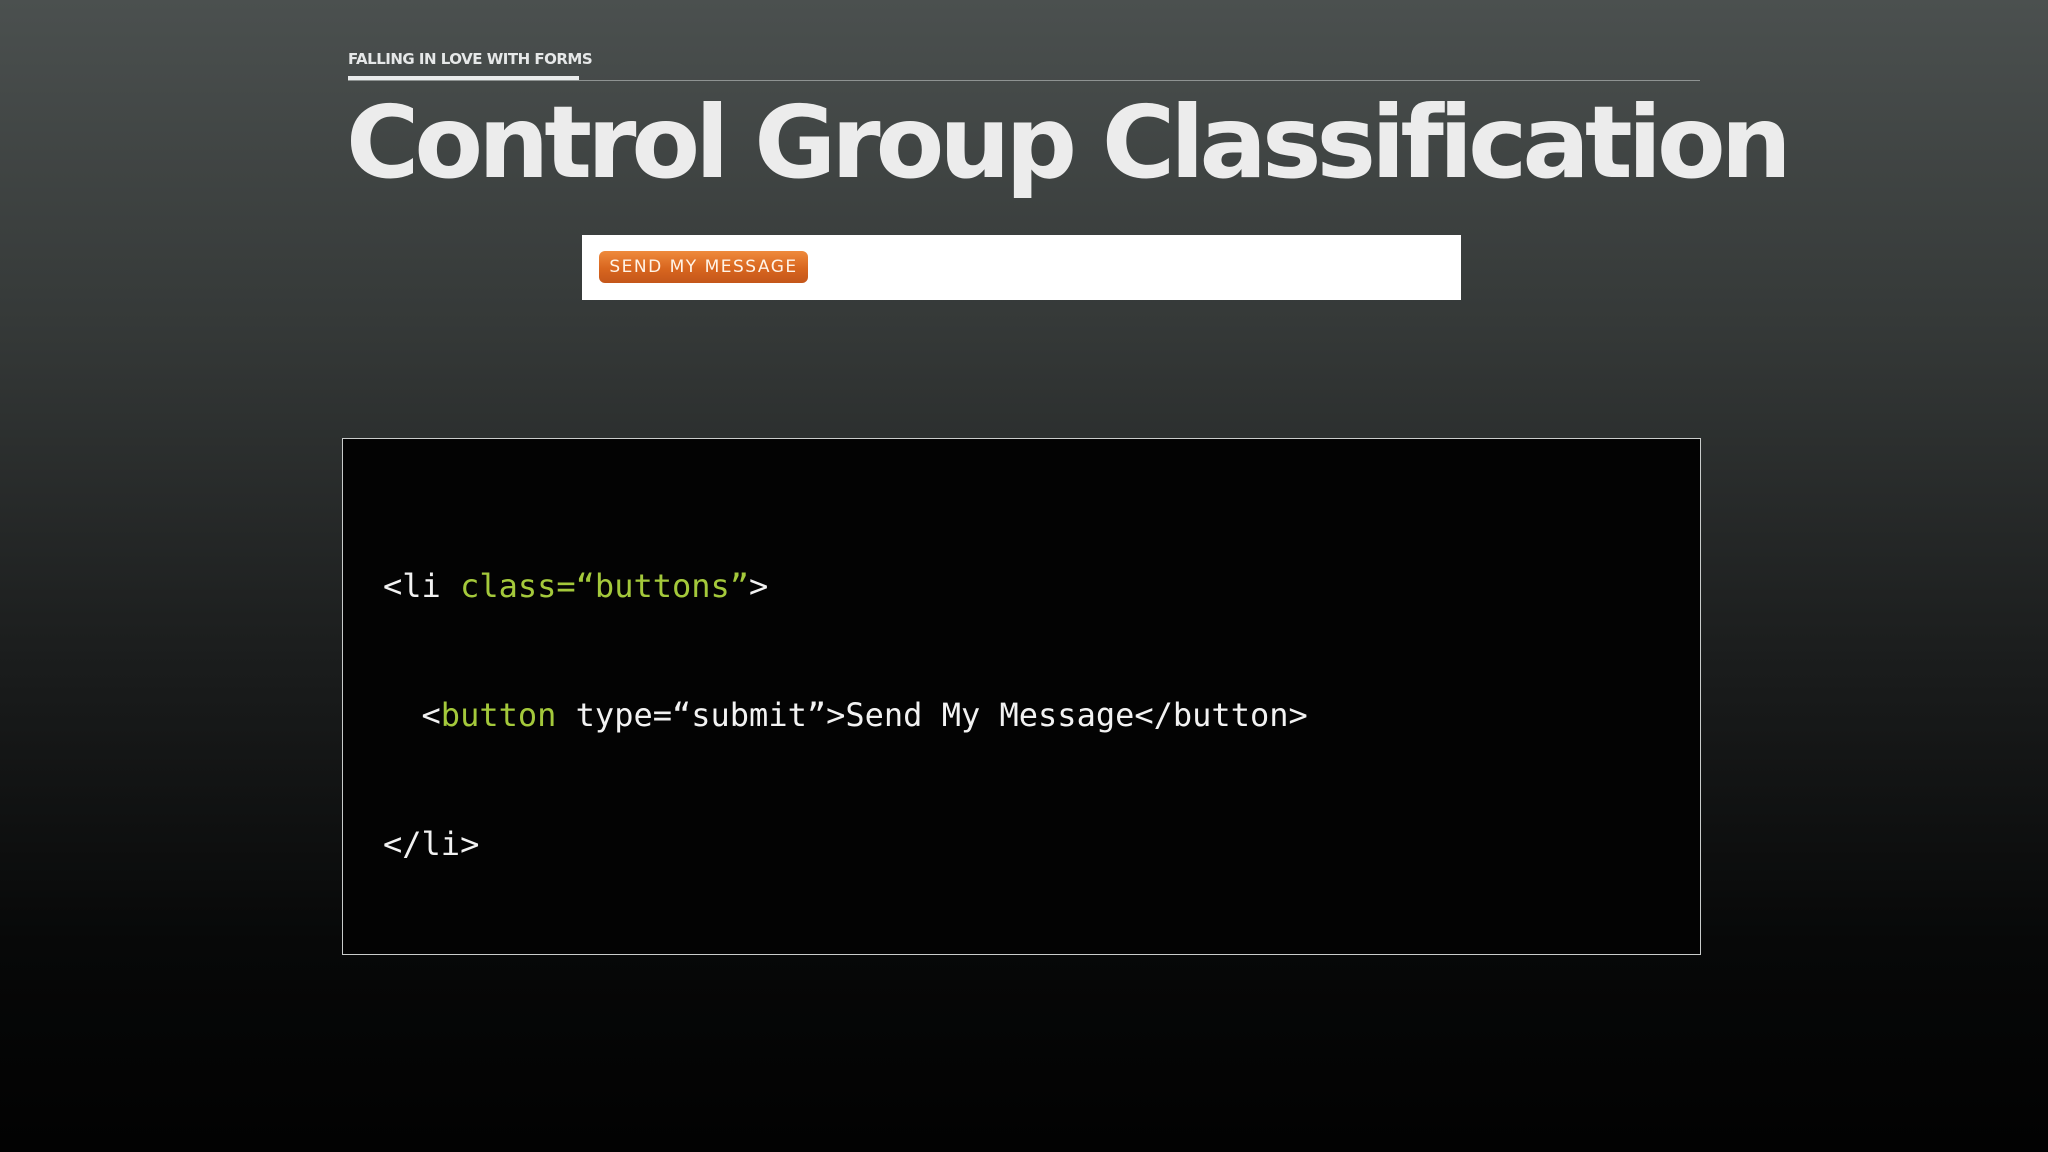 The width and height of the screenshot is (2048, 1152). What do you see at coordinates (431, 844) in the screenshot?
I see `code-token: </li>` at bounding box center [431, 844].